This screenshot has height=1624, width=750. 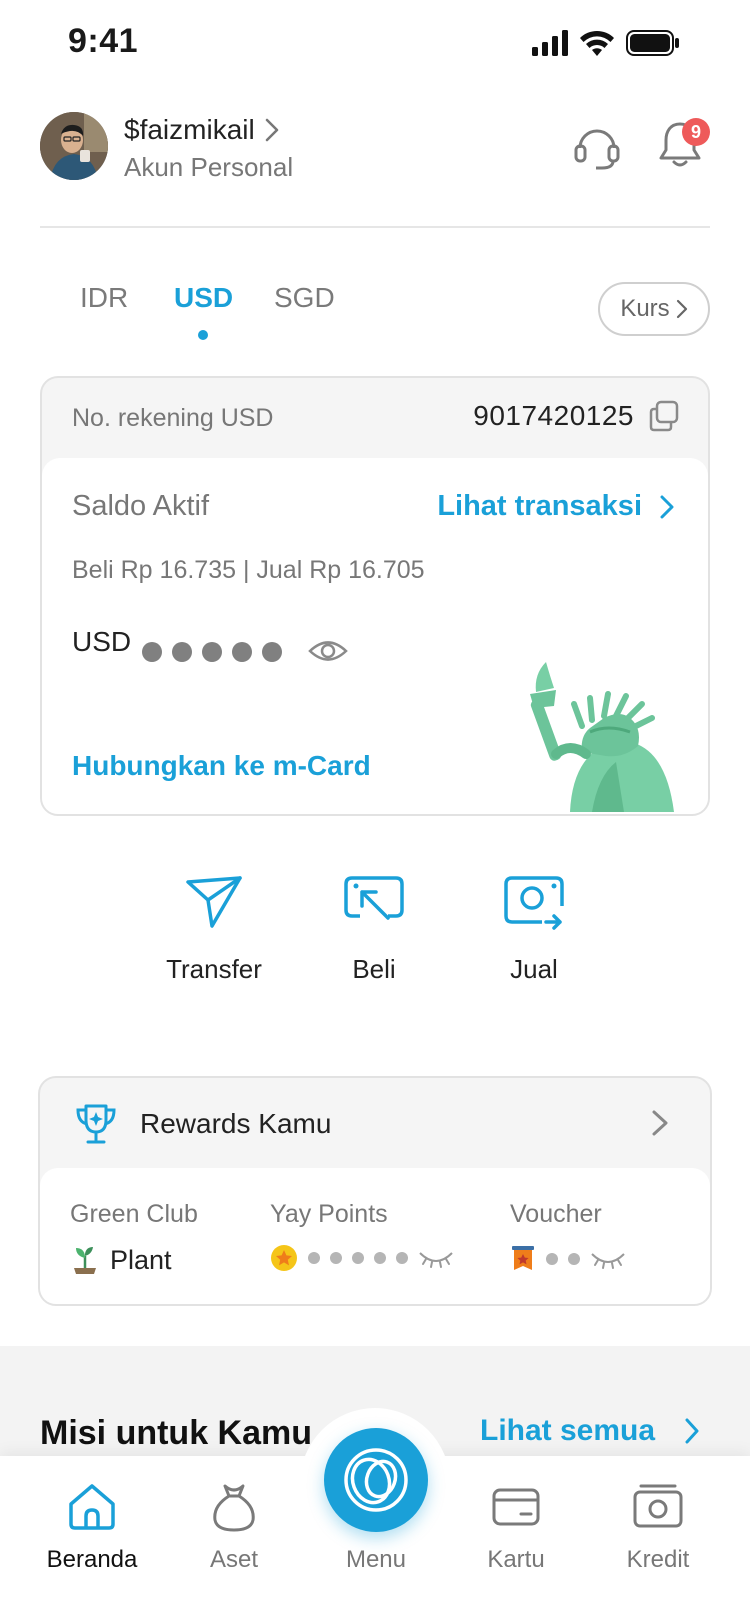 I want to click on eye-icon, so click(x=328, y=651).